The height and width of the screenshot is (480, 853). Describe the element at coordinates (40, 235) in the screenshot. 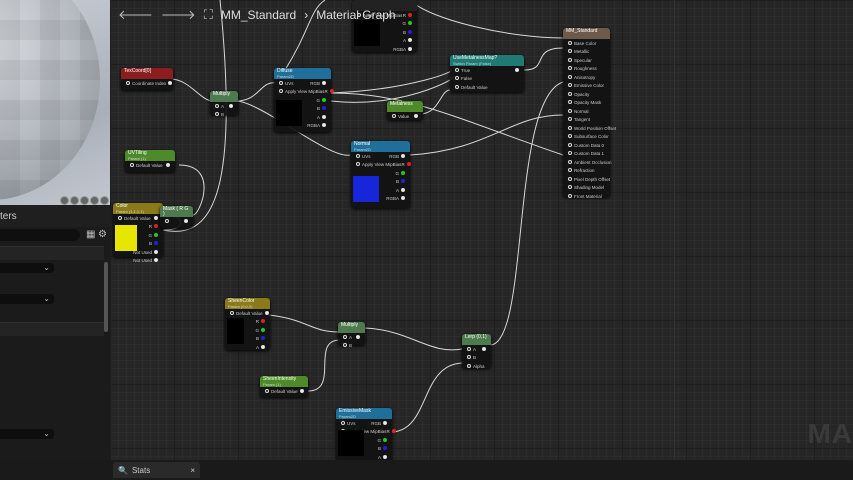

I see `details-search-input` at that location.